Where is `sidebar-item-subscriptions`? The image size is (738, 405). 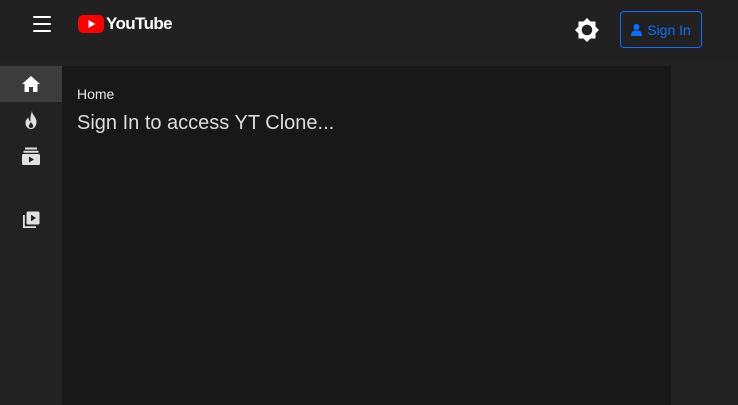 sidebar-item-subscriptions is located at coordinates (31, 156).